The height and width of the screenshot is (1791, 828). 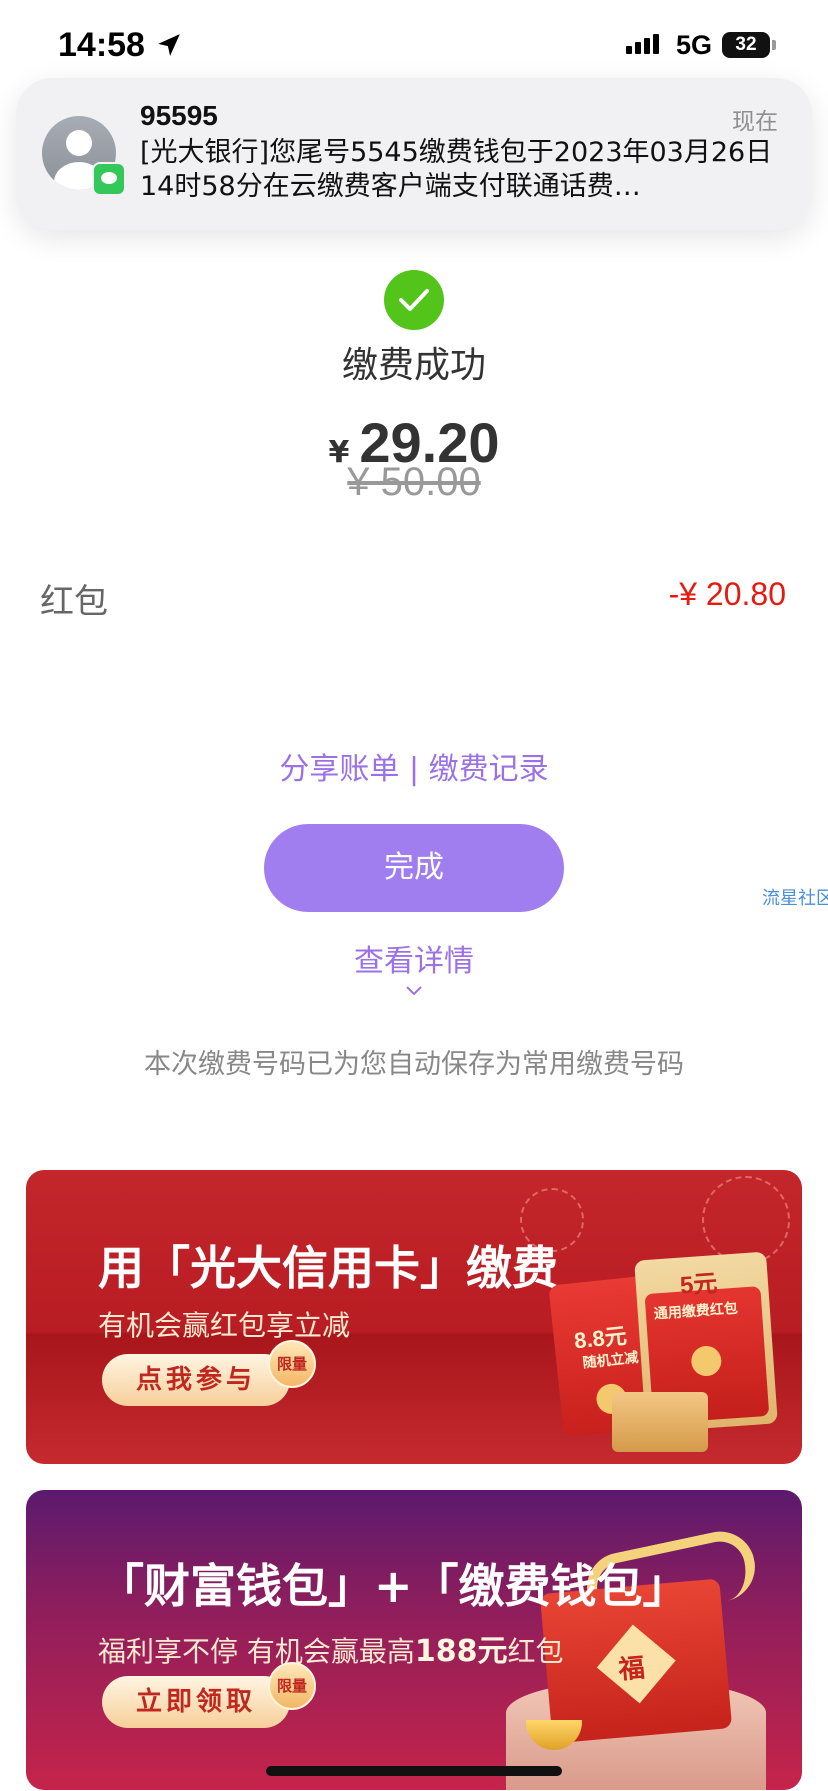 What do you see at coordinates (109, 179) in the screenshot?
I see `messages-icon` at bounding box center [109, 179].